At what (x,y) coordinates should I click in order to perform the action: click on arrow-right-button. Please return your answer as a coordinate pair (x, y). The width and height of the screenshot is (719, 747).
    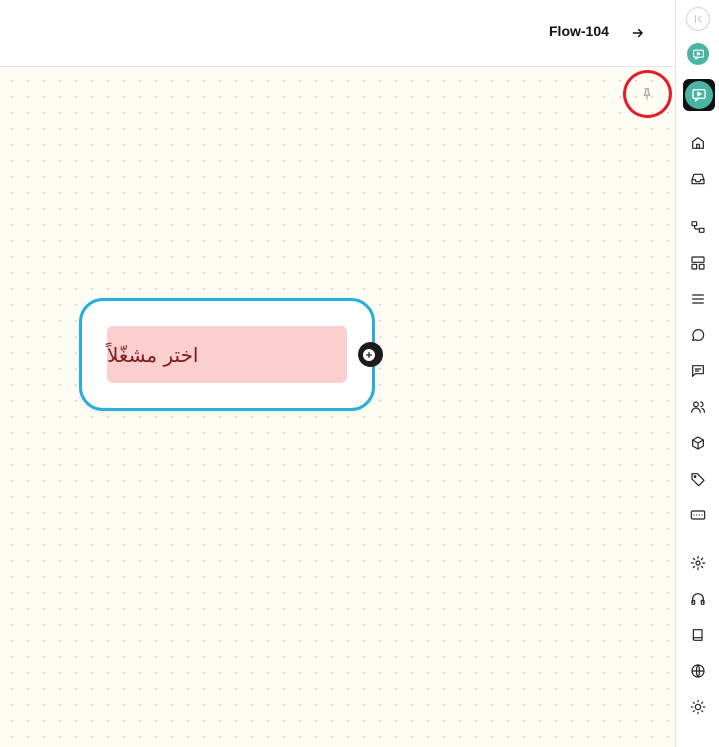
    Looking at the image, I should click on (638, 33).